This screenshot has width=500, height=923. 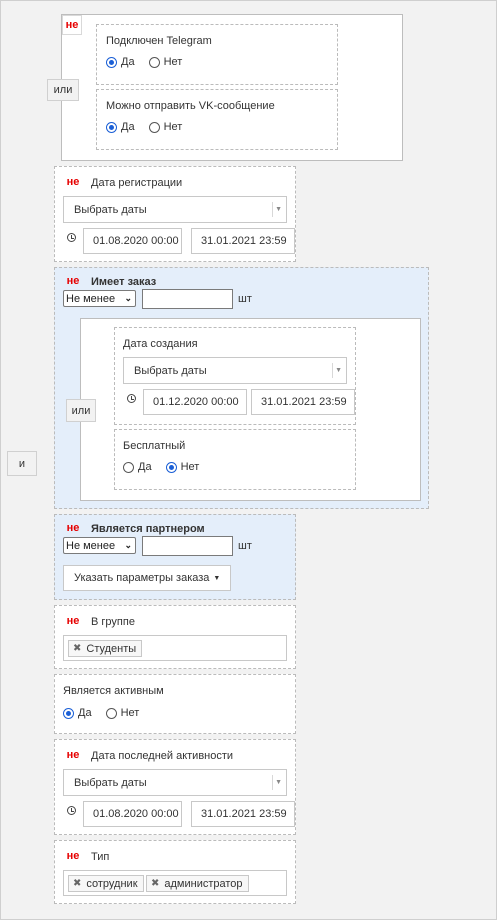 I want to click on active-radio-group: Да Нет, so click(x=106, y=713).